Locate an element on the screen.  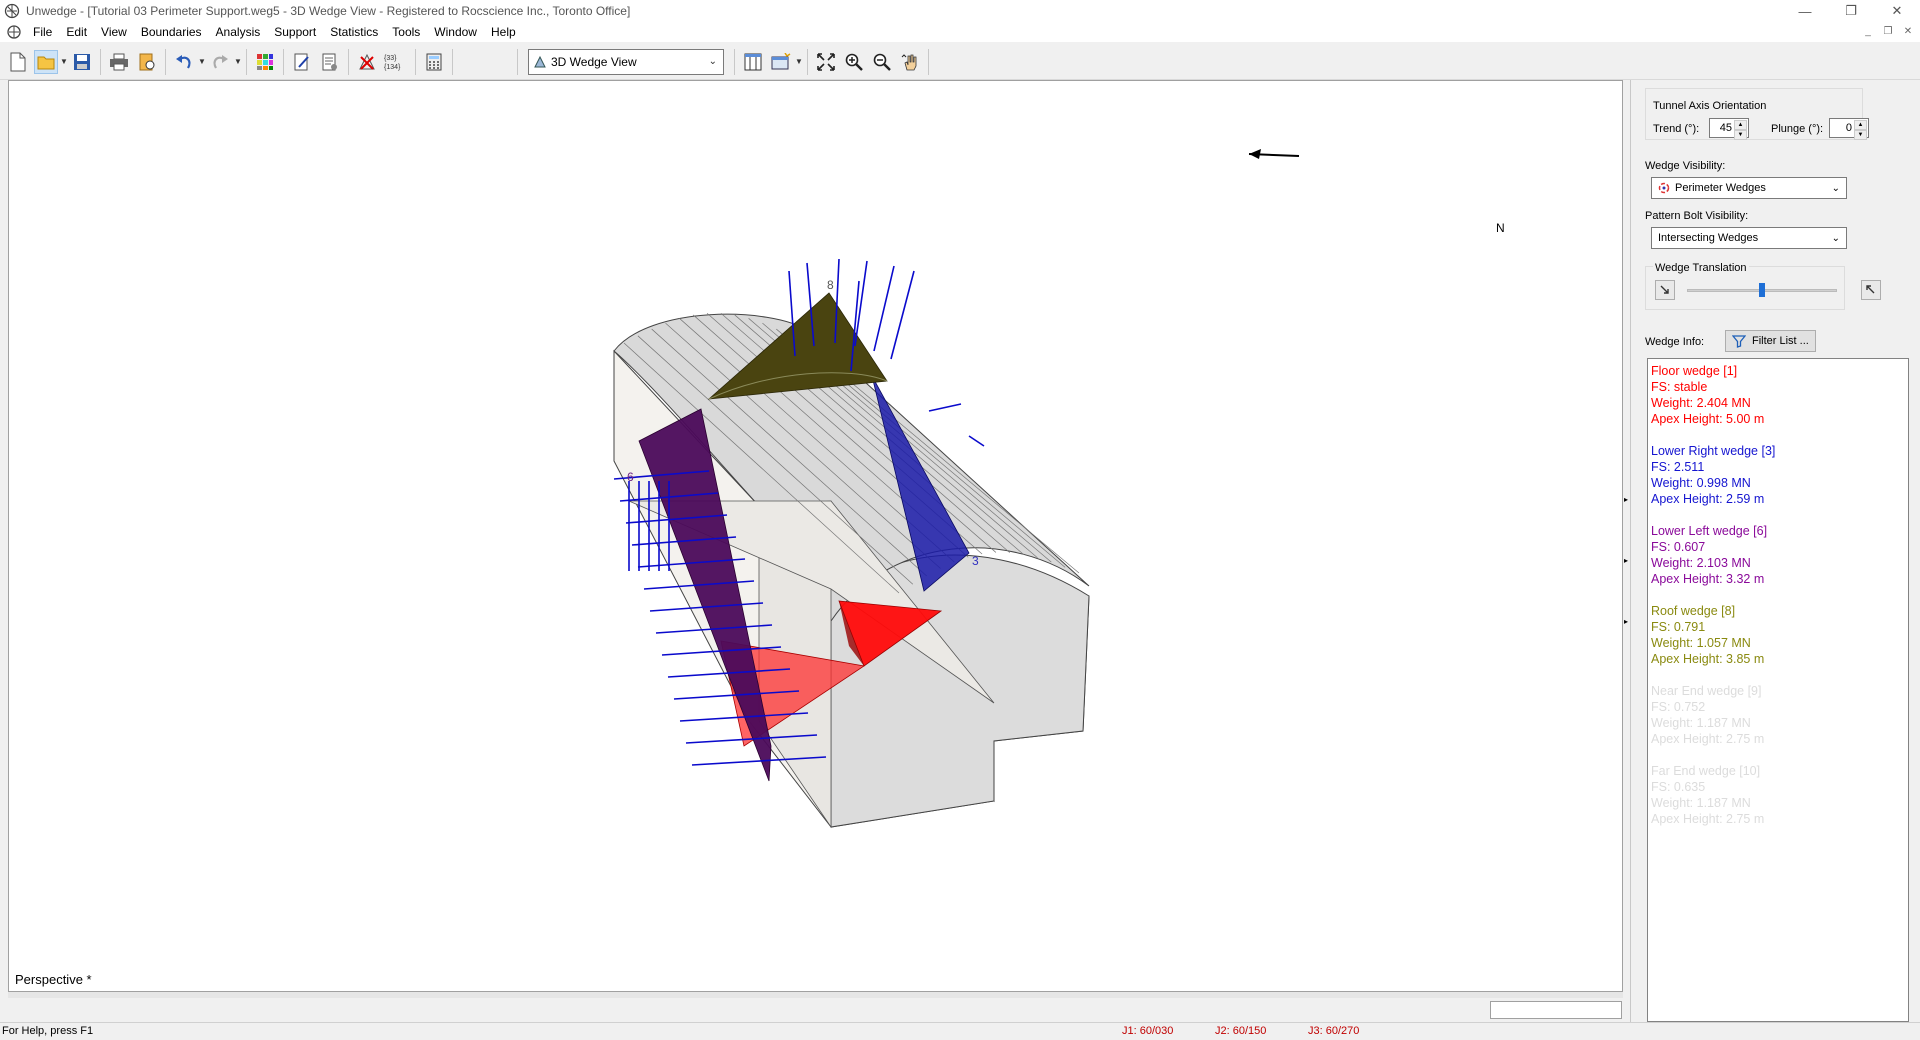
compute-button is located at coordinates (367, 62).